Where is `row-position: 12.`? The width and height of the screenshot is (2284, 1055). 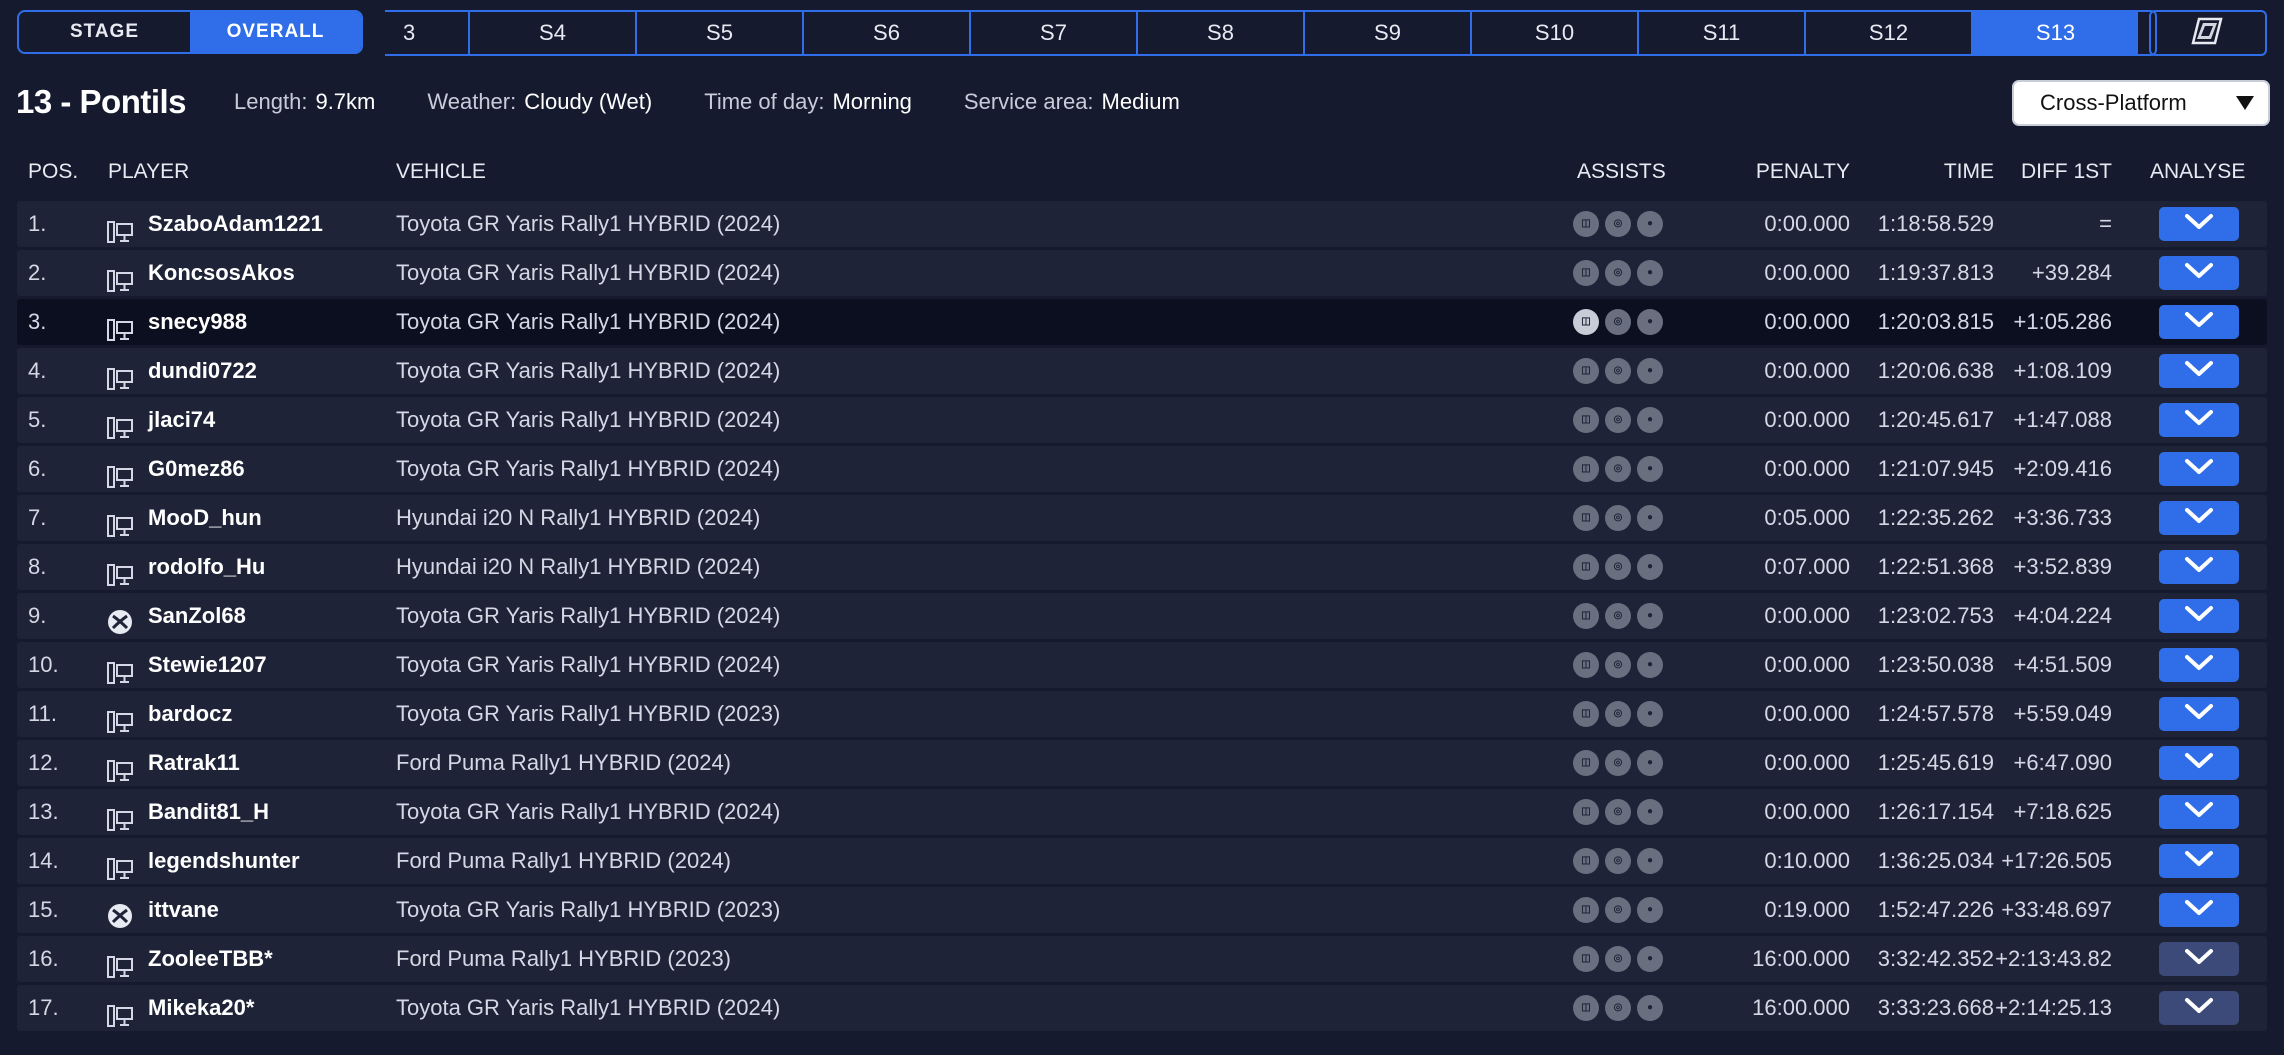 row-position: 12. is located at coordinates (43, 762).